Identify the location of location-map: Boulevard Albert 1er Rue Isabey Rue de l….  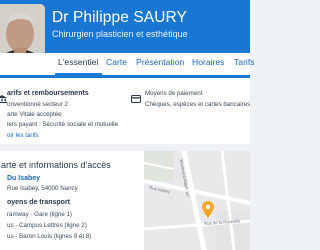
(197, 200).